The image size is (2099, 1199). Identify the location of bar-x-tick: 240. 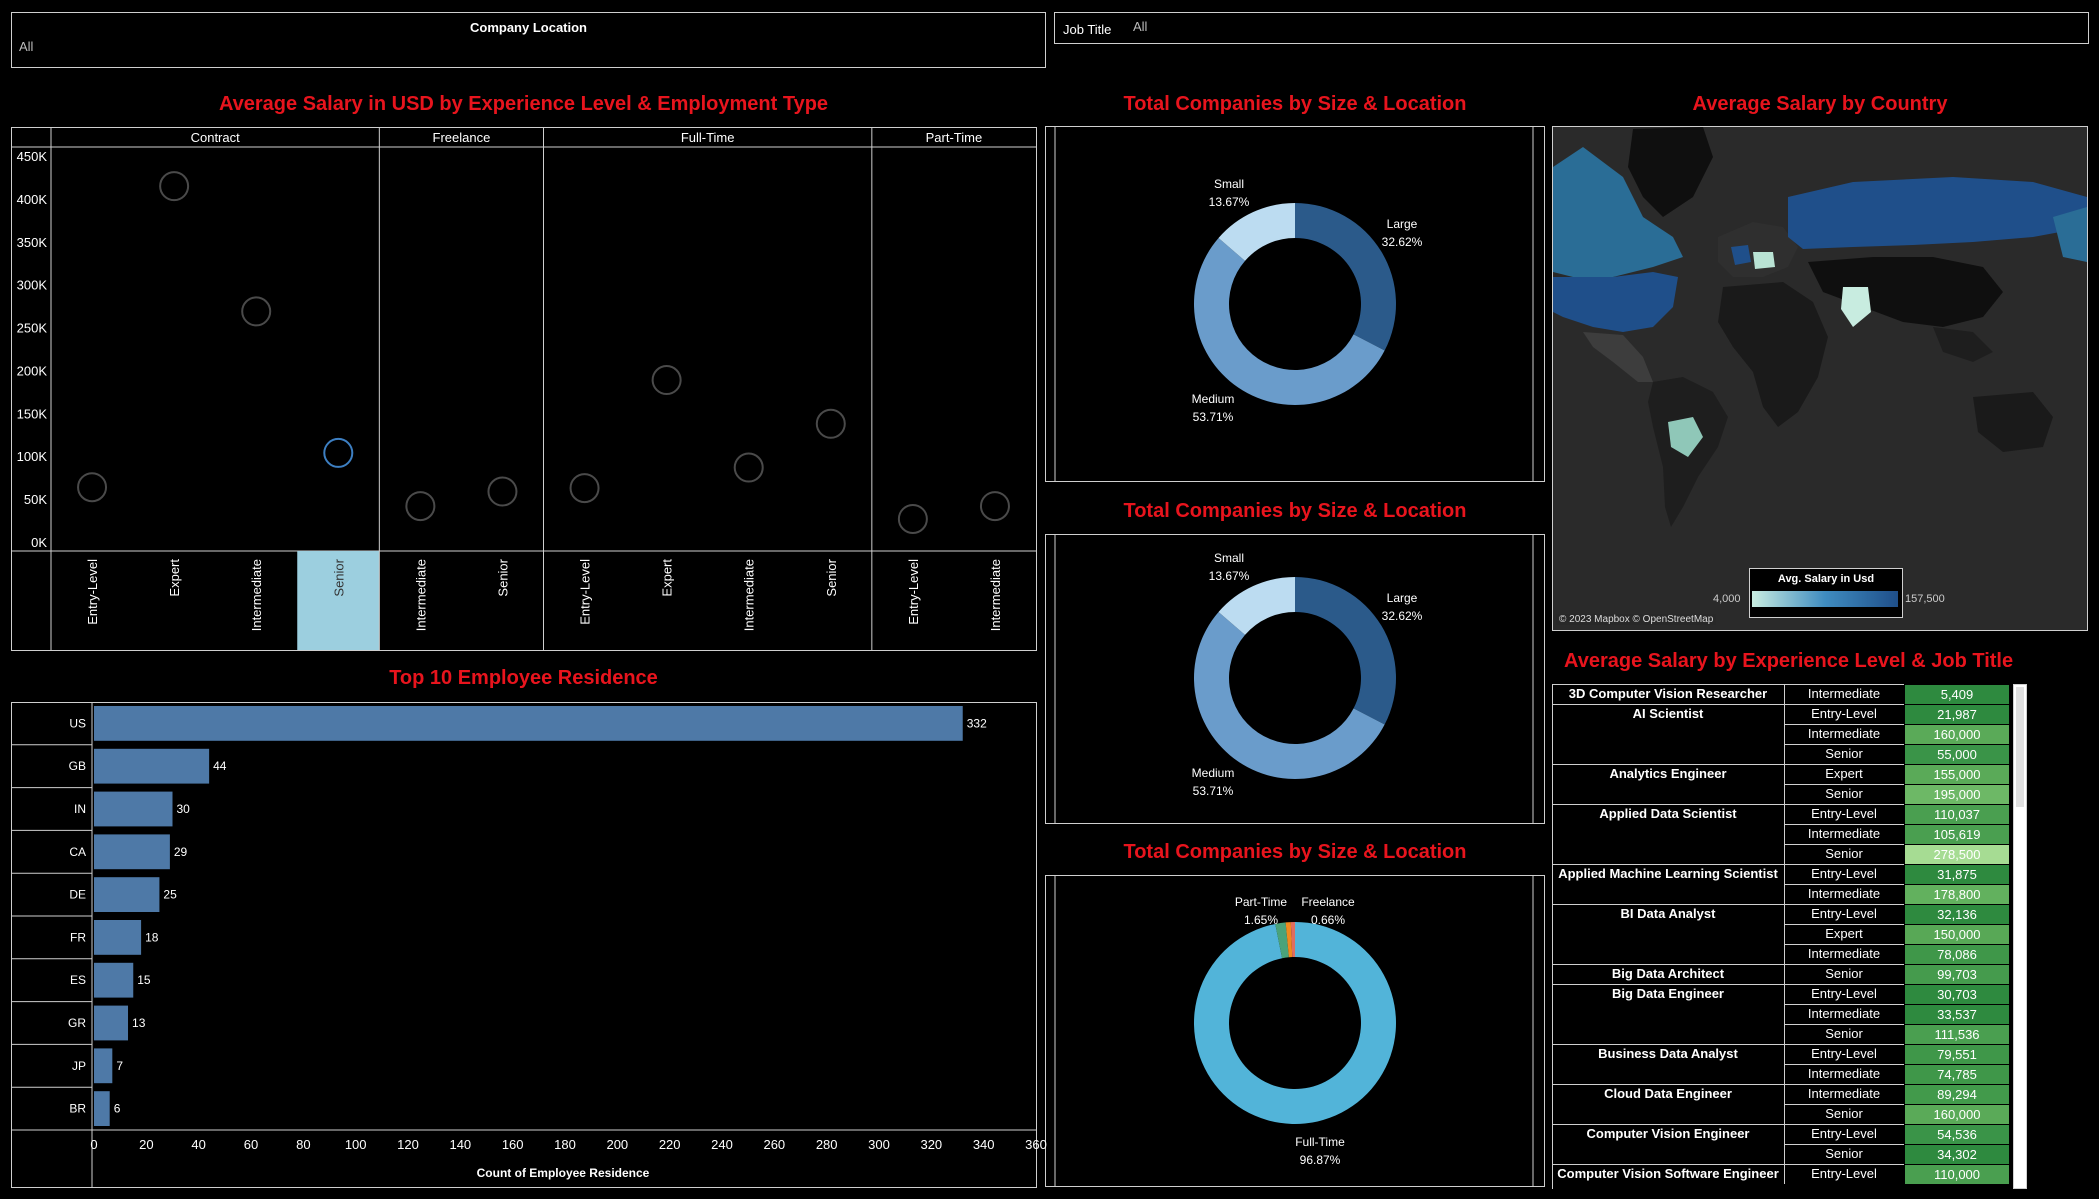
(722, 1144).